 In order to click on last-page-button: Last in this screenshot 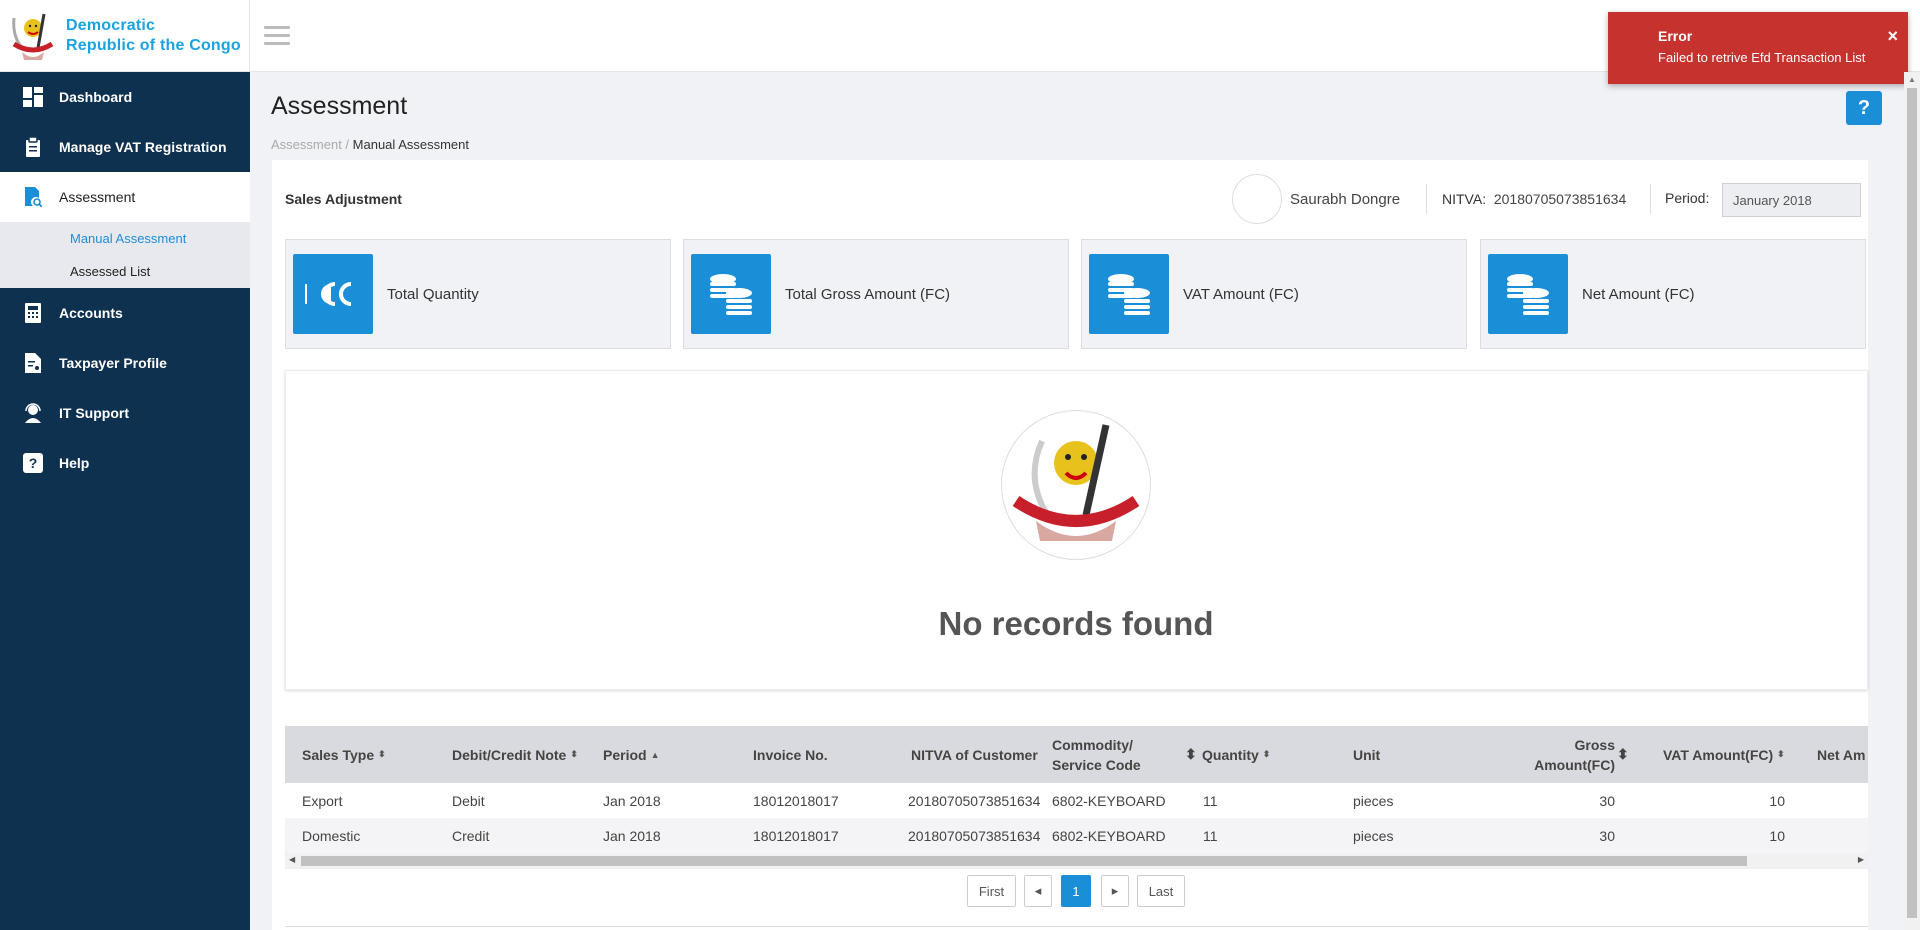, I will do `click(1161, 891)`.